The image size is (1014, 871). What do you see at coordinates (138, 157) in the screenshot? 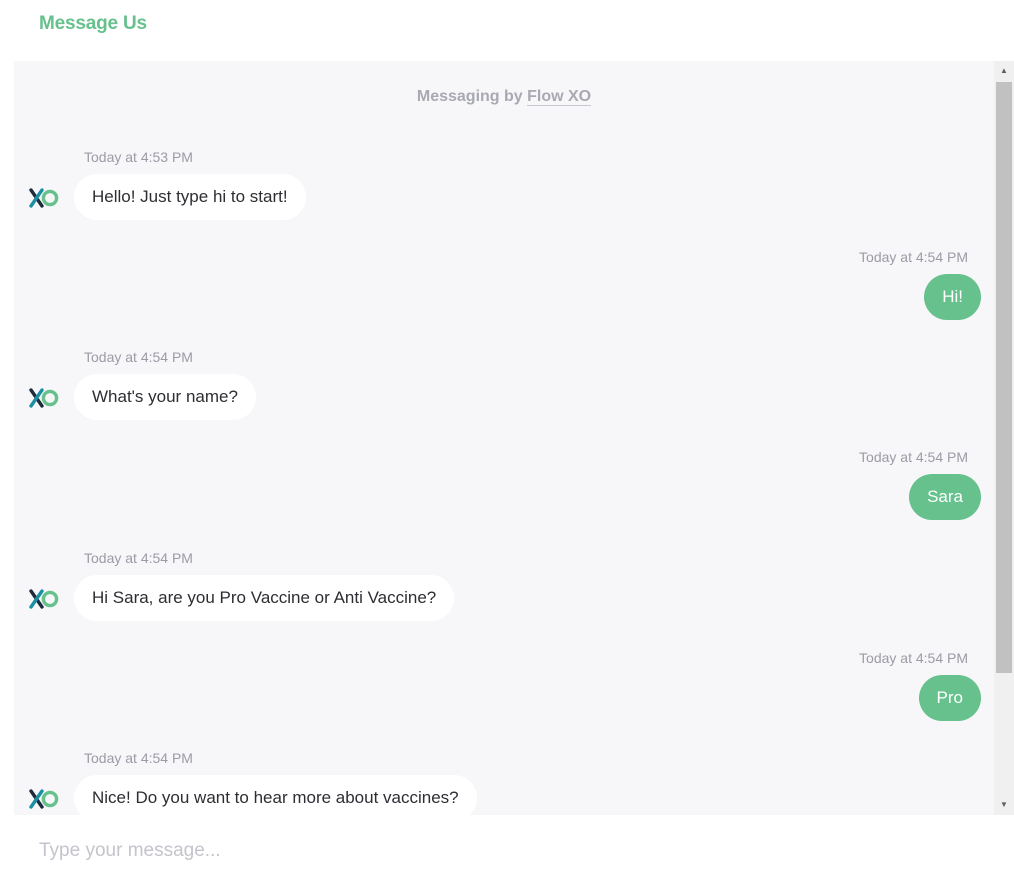
I see `message-timestamp: Today at 4:53 PM` at bounding box center [138, 157].